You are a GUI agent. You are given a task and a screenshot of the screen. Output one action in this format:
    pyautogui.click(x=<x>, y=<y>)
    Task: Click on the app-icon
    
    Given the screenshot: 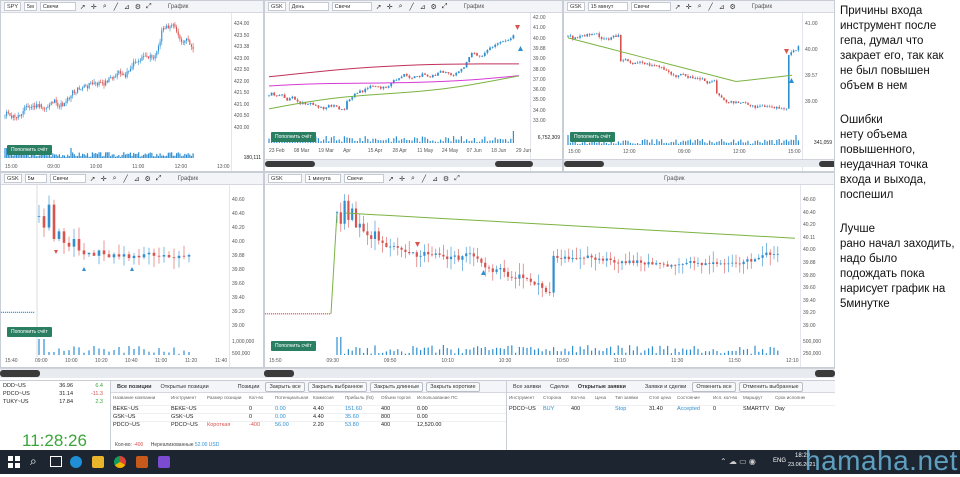 What is the action you would take?
    pyautogui.click(x=142, y=462)
    